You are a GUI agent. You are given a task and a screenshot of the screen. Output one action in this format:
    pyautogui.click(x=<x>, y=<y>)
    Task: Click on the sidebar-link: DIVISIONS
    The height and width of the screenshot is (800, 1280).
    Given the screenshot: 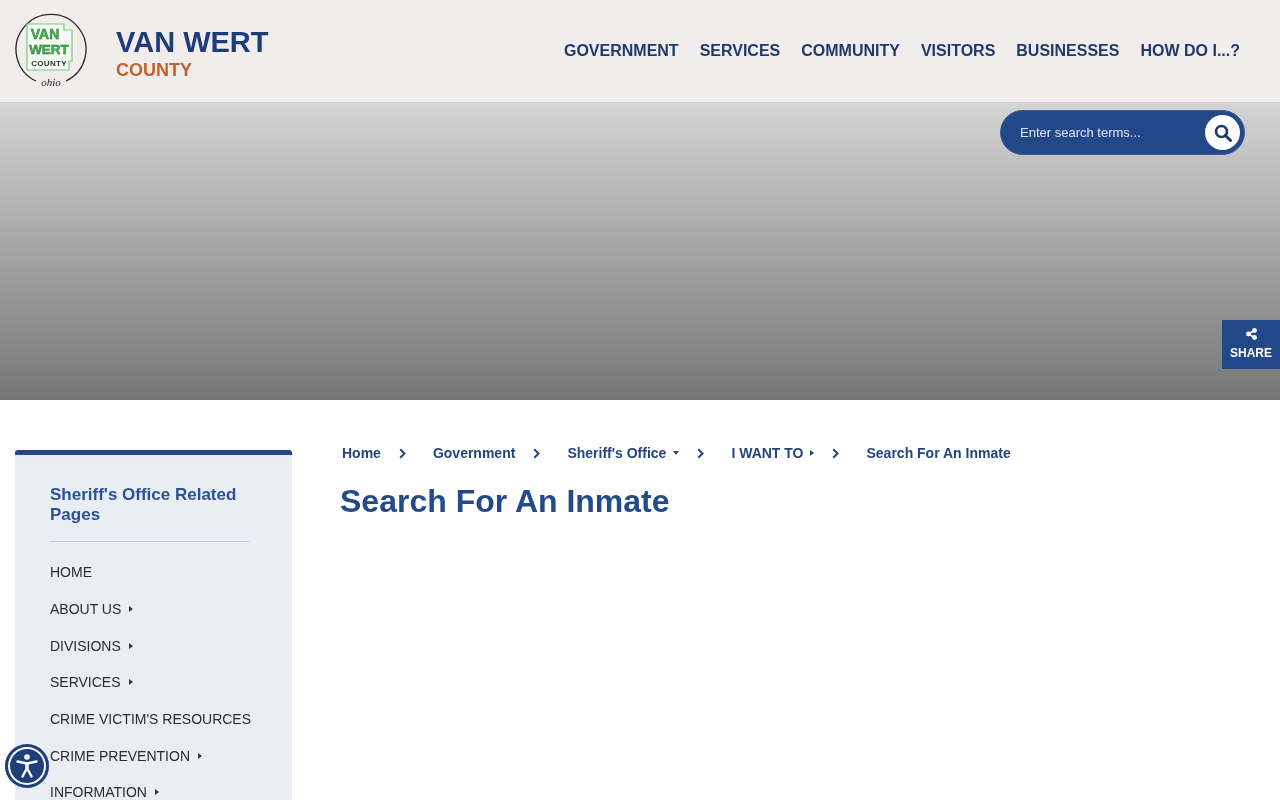 What is the action you would take?
    pyautogui.click(x=91, y=645)
    